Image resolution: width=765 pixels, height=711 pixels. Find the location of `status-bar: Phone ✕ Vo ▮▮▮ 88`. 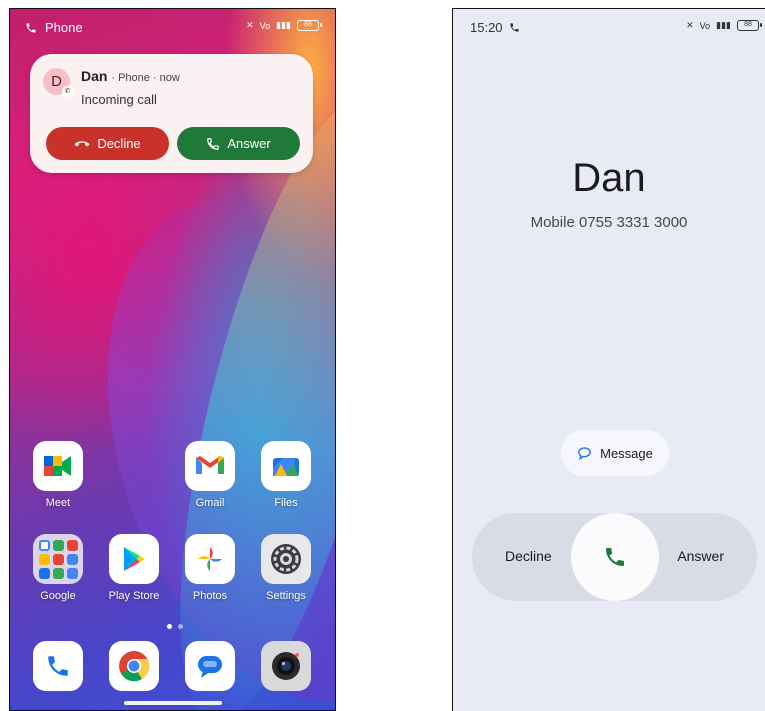

status-bar: Phone ✕ Vo ▮▮▮ 88 is located at coordinates (172, 27).